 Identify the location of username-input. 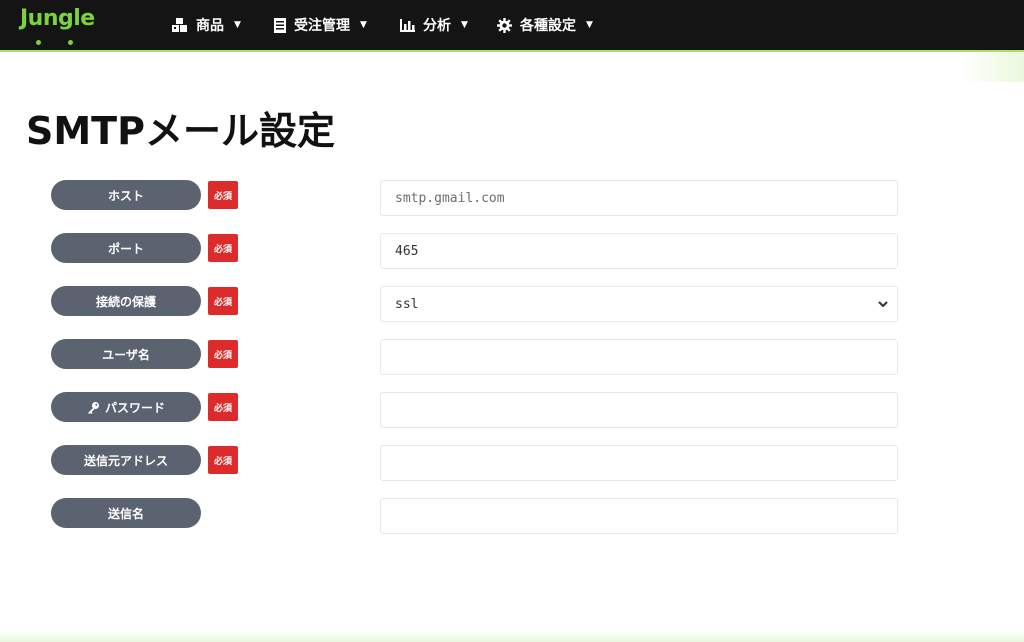
(639, 357).